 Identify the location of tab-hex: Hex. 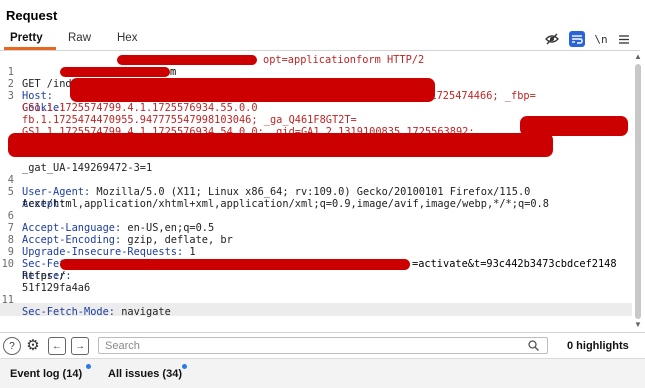
(127, 38).